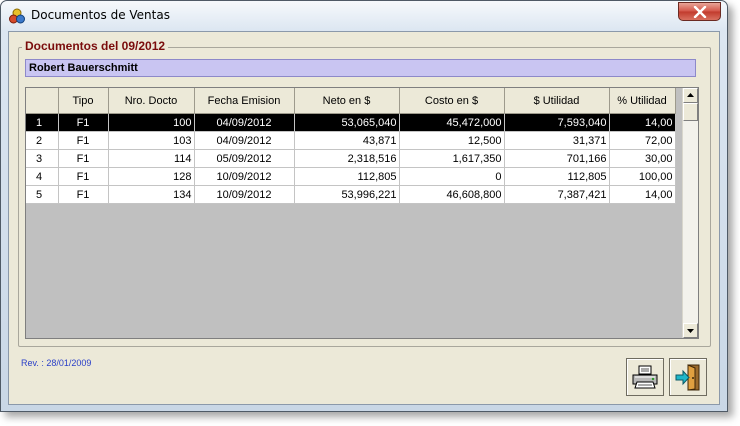 Image resolution: width=740 pixels, height=426 pixels. Describe the element at coordinates (360, 68) in the screenshot. I see `customer-name: Robert Bauerschmitt` at that location.